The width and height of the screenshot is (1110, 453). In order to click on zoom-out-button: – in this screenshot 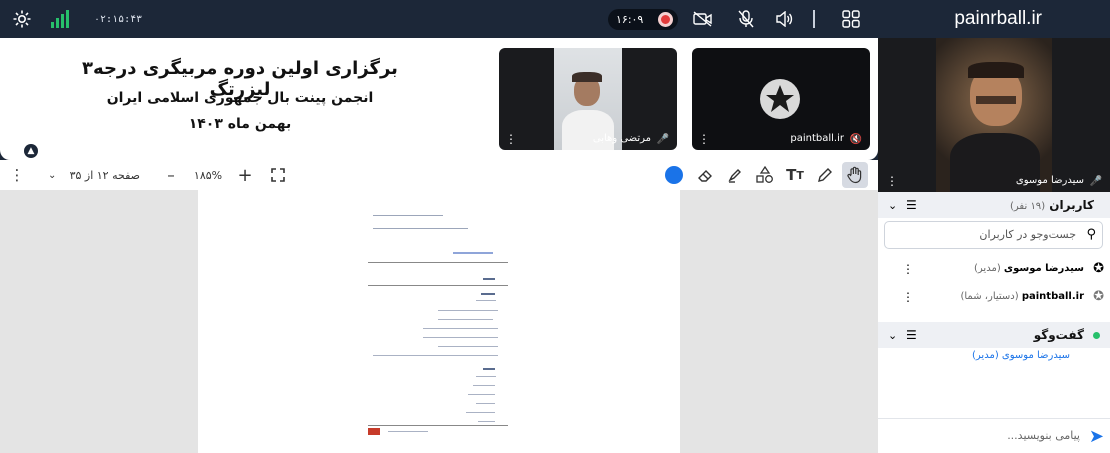, I will do `click(171, 175)`.